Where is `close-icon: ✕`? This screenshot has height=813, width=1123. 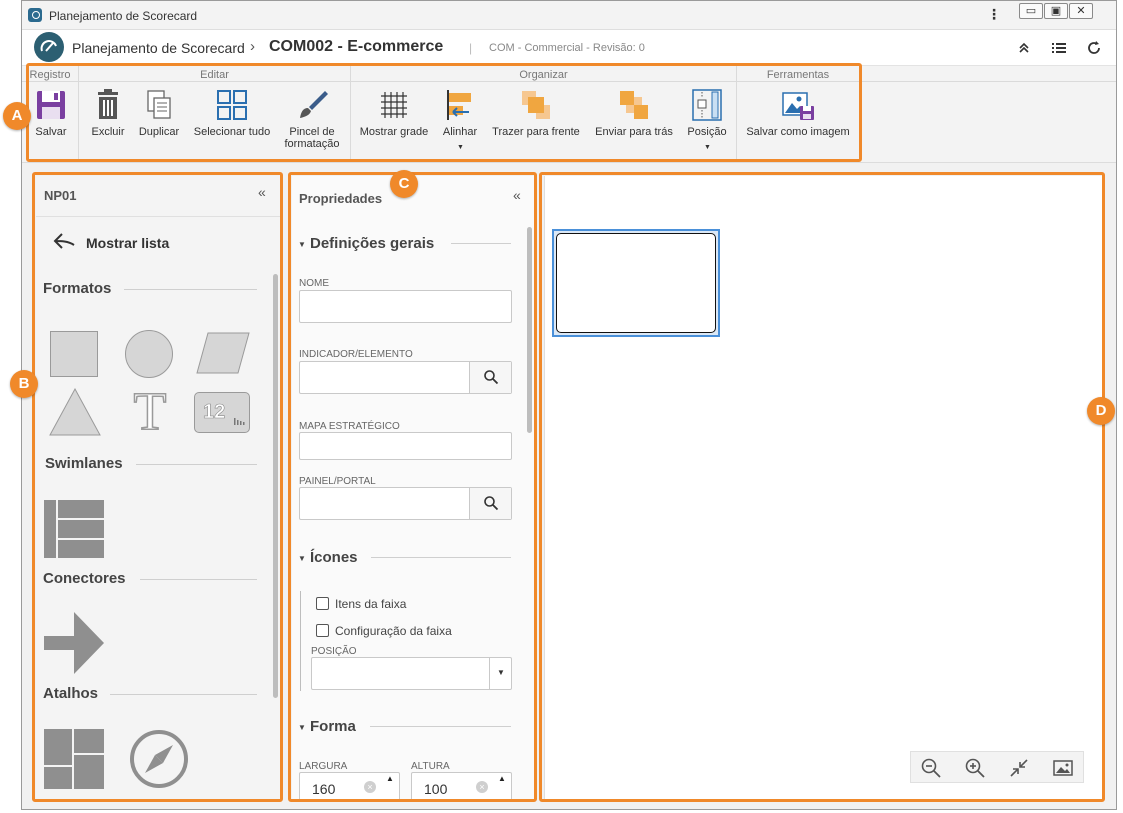 close-icon: ✕ is located at coordinates (1081, 11).